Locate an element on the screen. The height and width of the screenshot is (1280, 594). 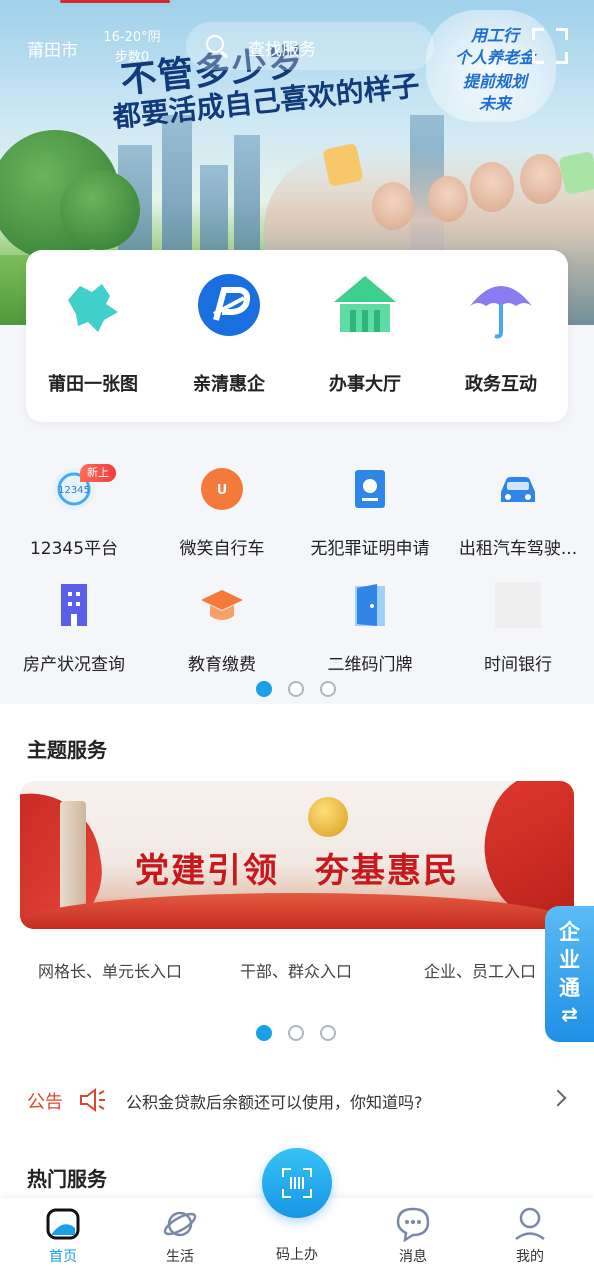
grid-item-education-fee: 教育缴费 is located at coordinates (222, 628).